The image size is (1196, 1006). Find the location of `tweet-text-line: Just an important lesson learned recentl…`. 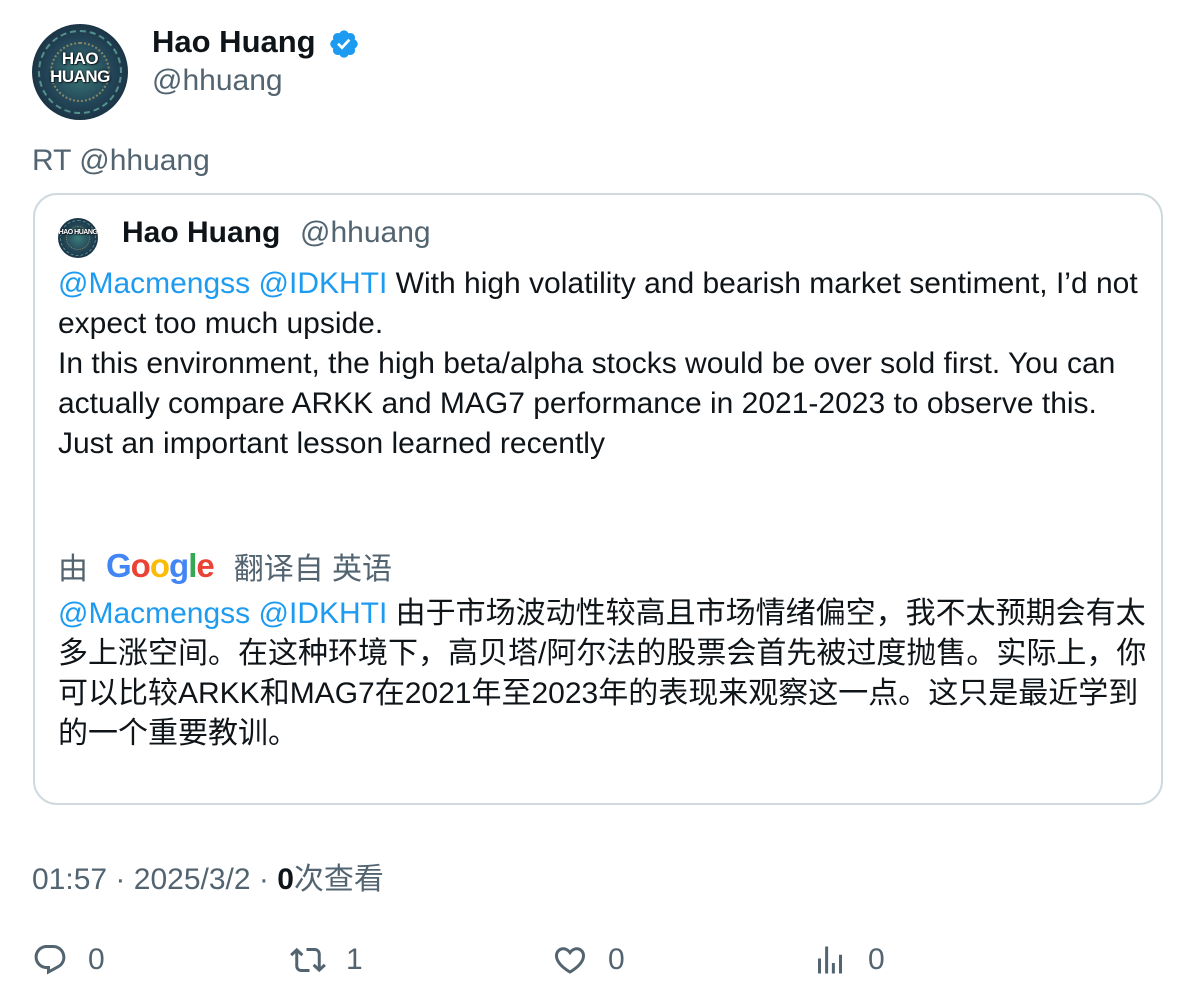

tweet-text-line: Just an important lesson learned recentl… is located at coordinates (331, 443).